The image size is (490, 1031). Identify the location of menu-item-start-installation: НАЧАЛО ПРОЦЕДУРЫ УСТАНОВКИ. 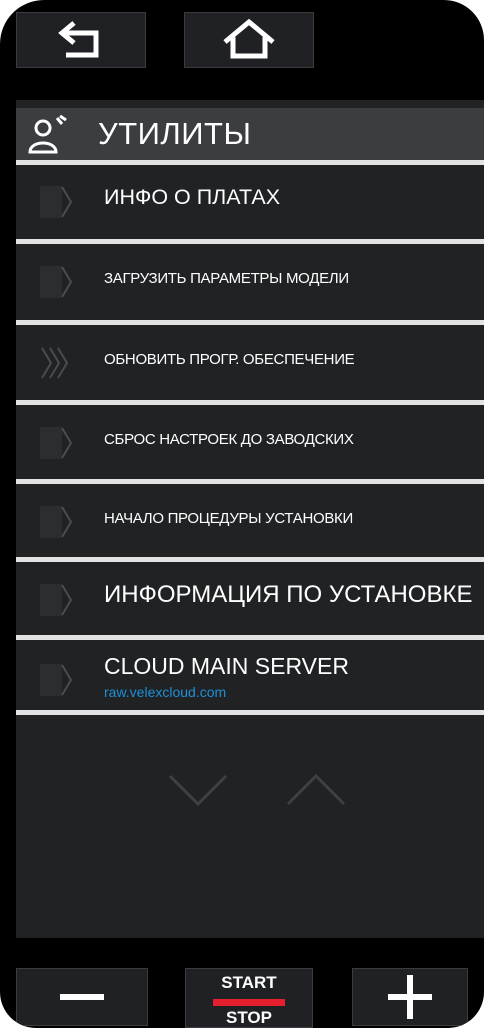
(250, 519).